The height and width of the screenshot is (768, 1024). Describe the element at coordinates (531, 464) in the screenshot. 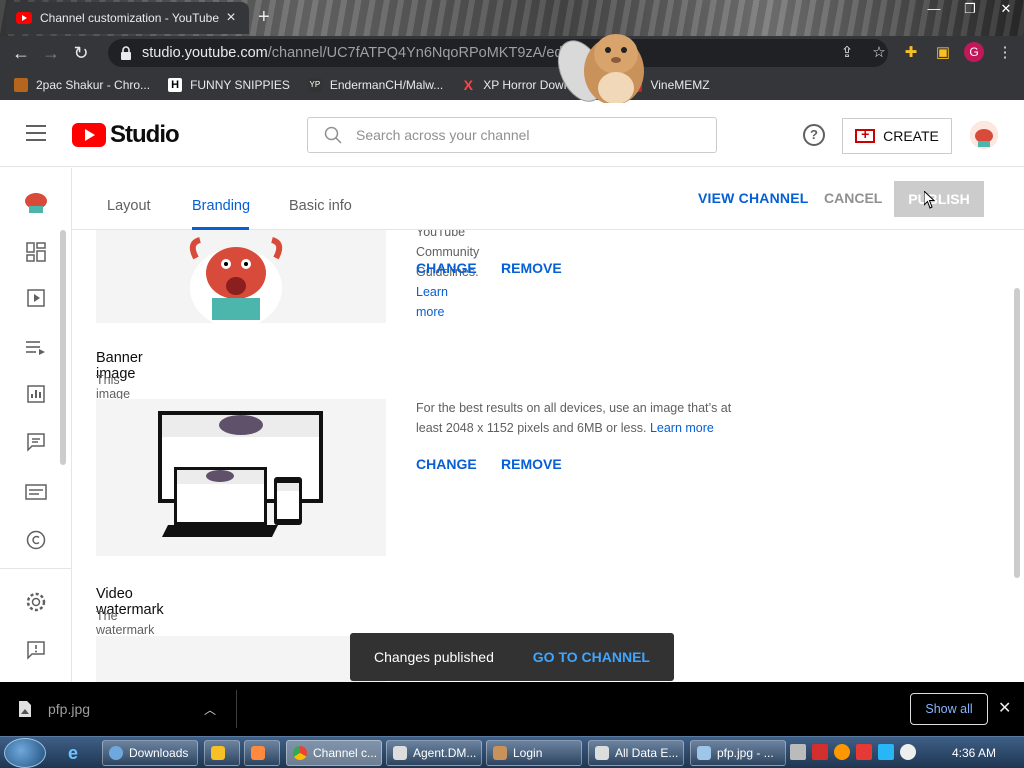

I see `banner-remove-button: REMOVE` at that location.